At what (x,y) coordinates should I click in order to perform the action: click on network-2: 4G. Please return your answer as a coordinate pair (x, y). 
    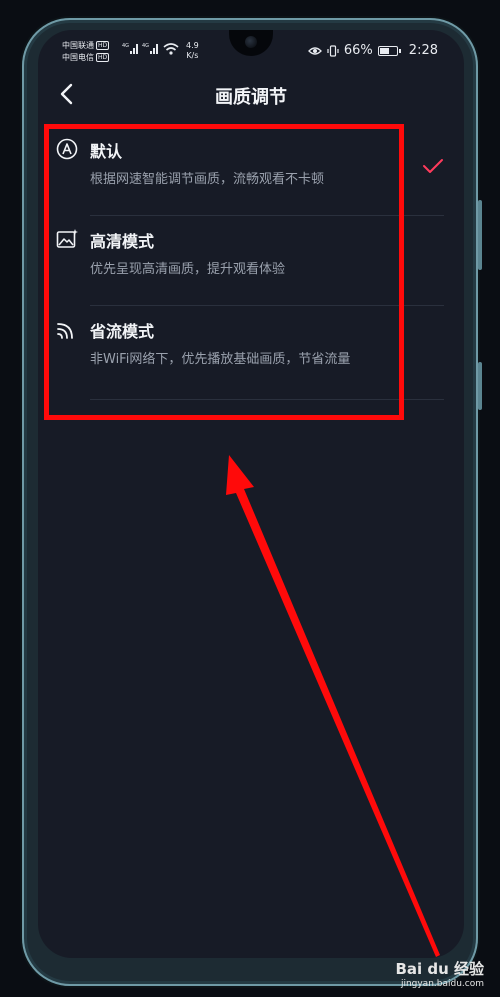
    Looking at the image, I should click on (145, 46).